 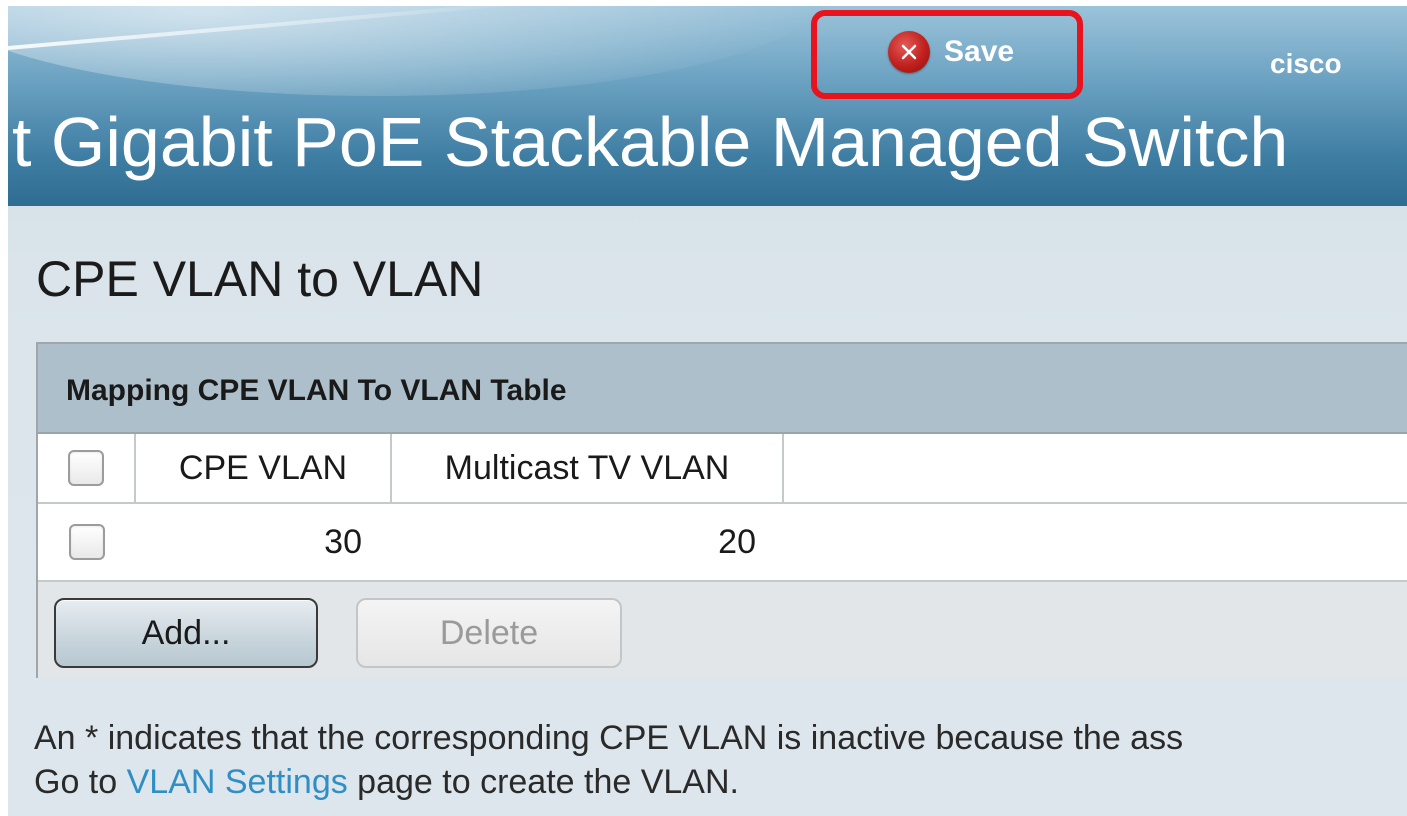 I want to click on table-header-row: CPE VLAN Multicast TV VLAN, so click(x=722, y=469).